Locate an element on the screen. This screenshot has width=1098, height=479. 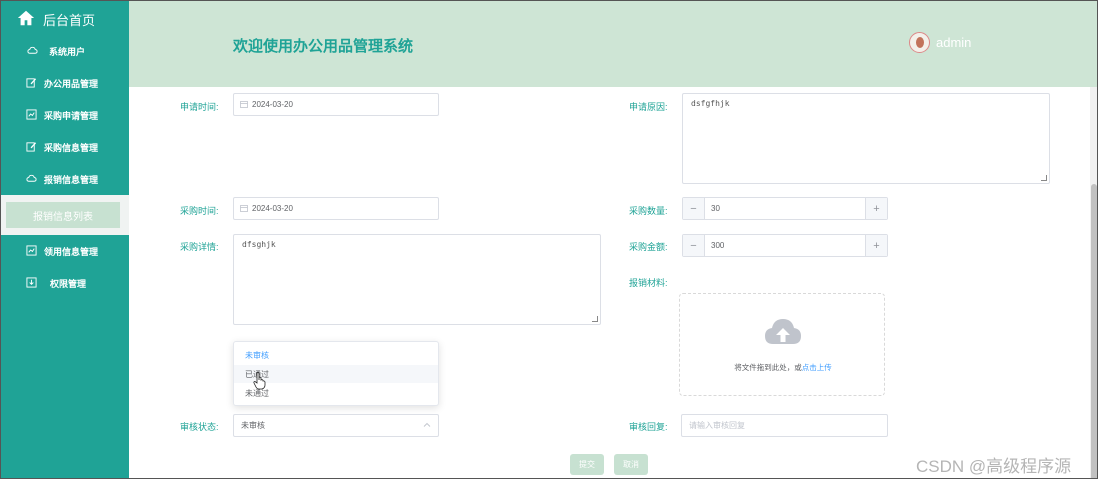
sidebar-item-requisition: 领用信息管理 is located at coordinates (65, 251).